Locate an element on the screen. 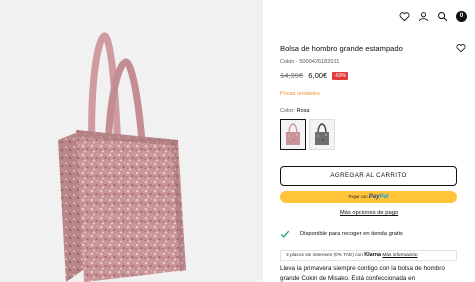  search-icon is located at coordinates (442, 16).